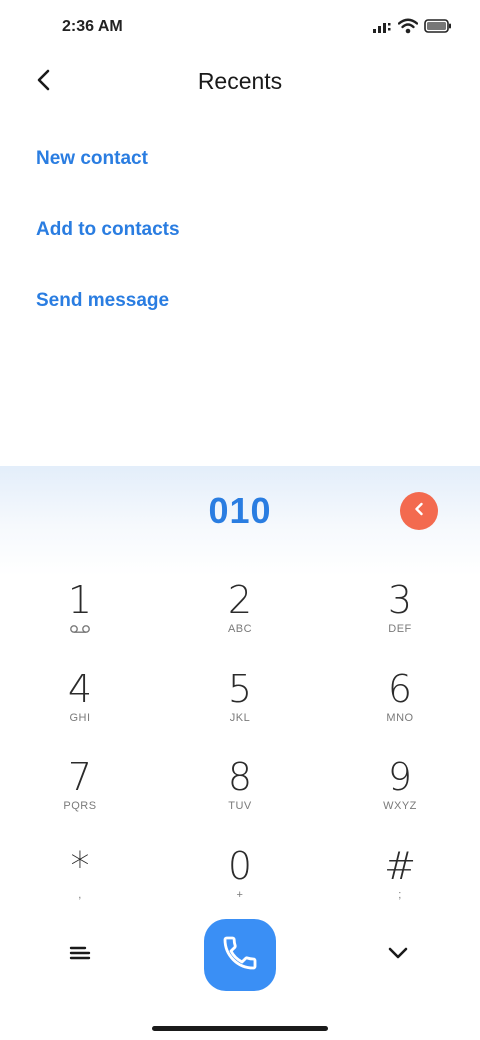 The height and width of the screenshot is (1040, 480). I want to click on menu-icon, so click(80, 955).